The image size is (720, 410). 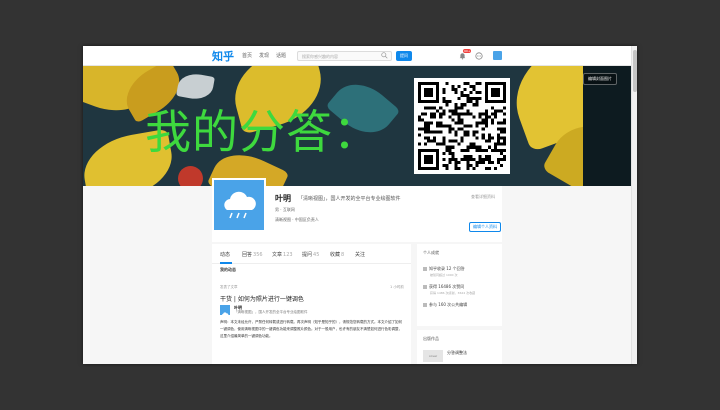 I want to click on profile-headline: 「清晰视图」，国人开发的全平台专业绘图软件, so click(x=349, y=199).